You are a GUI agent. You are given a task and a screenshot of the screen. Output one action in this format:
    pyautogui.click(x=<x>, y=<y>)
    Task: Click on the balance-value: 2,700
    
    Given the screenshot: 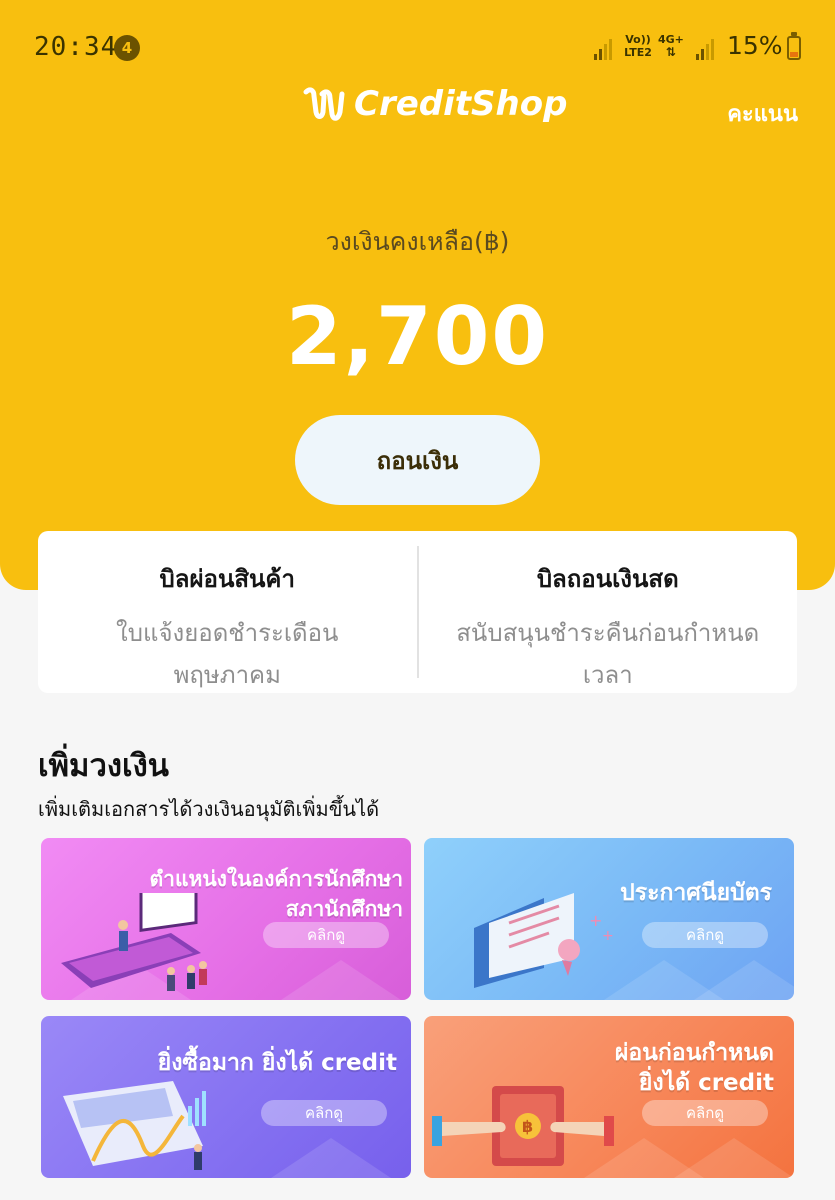 What is the action you would take?
    pyautogui.click(x=417, y=336)
    